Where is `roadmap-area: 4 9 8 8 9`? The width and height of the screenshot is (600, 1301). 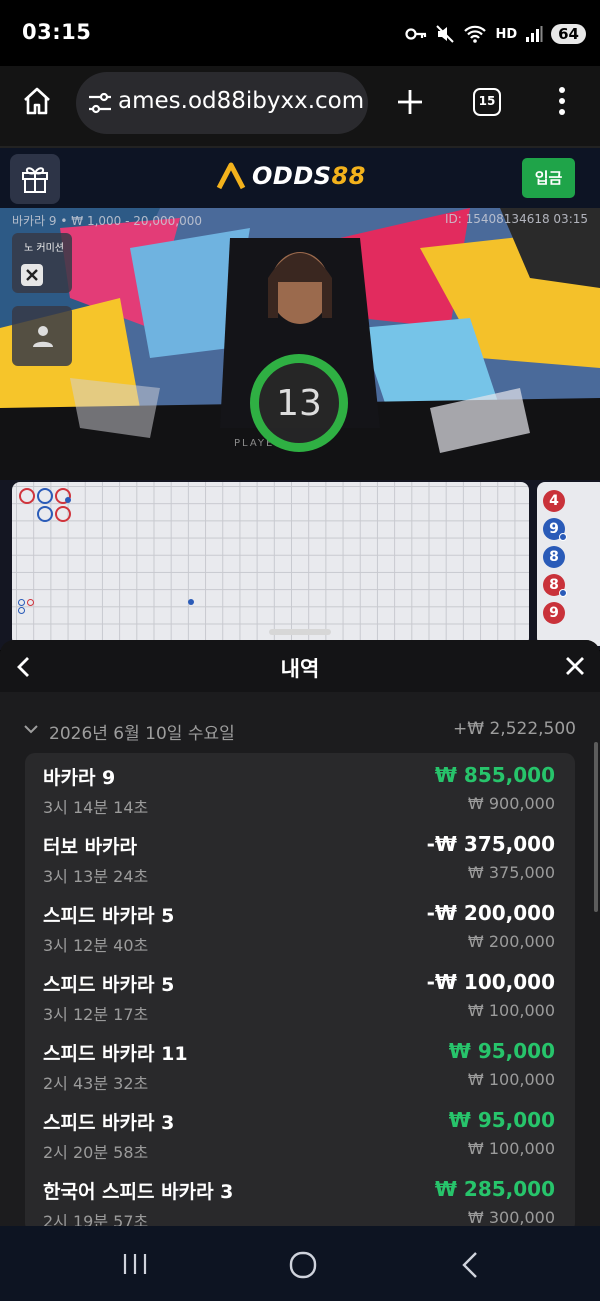 roadmap-area: 4 9 8 8 9 is located at coordinates (300, 565).